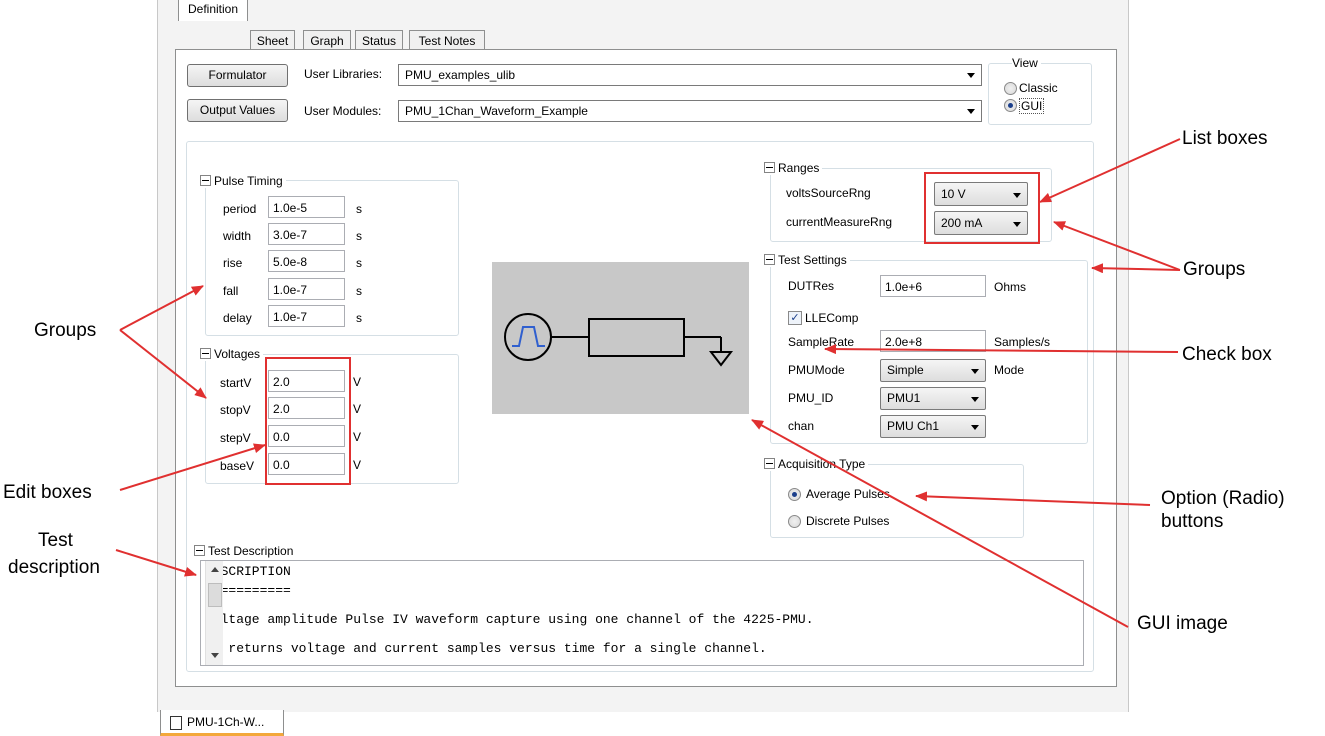  I want to click on annotation-list-boxes: List boxes, so click(1225, 138).